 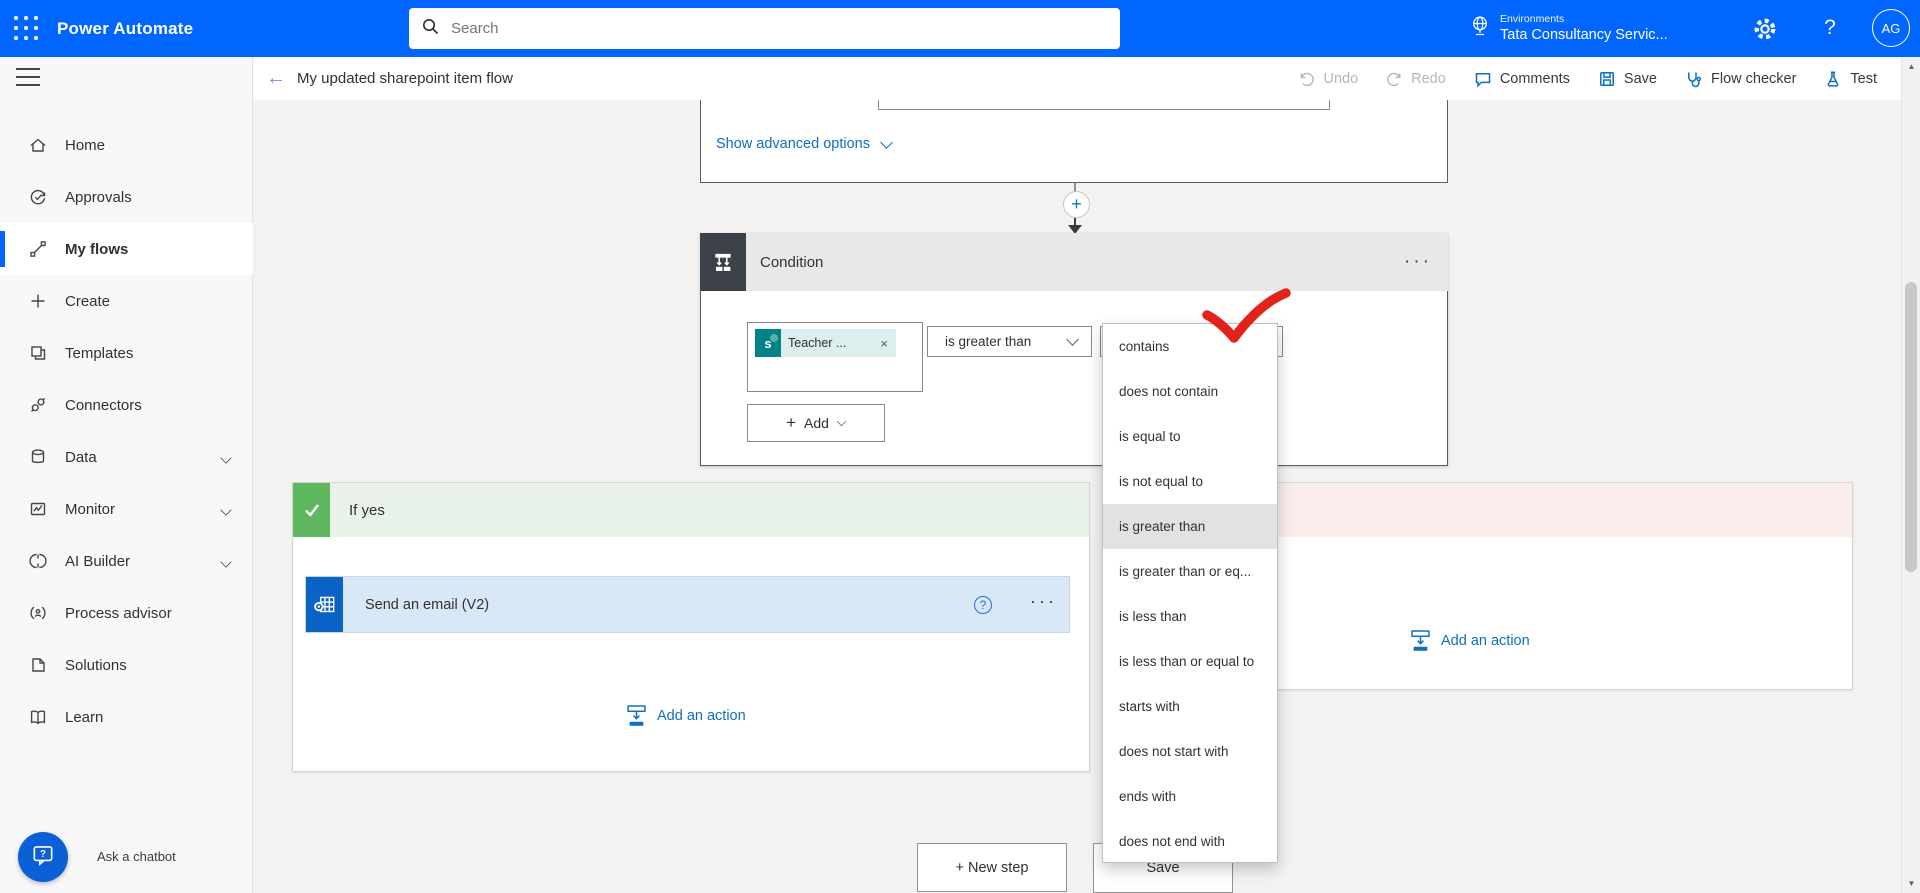 What do you see at coordinates (126, 197) in the screenshot?
I see `sidebar-item-approvals: Approvals` at bounding box center [126, 197].